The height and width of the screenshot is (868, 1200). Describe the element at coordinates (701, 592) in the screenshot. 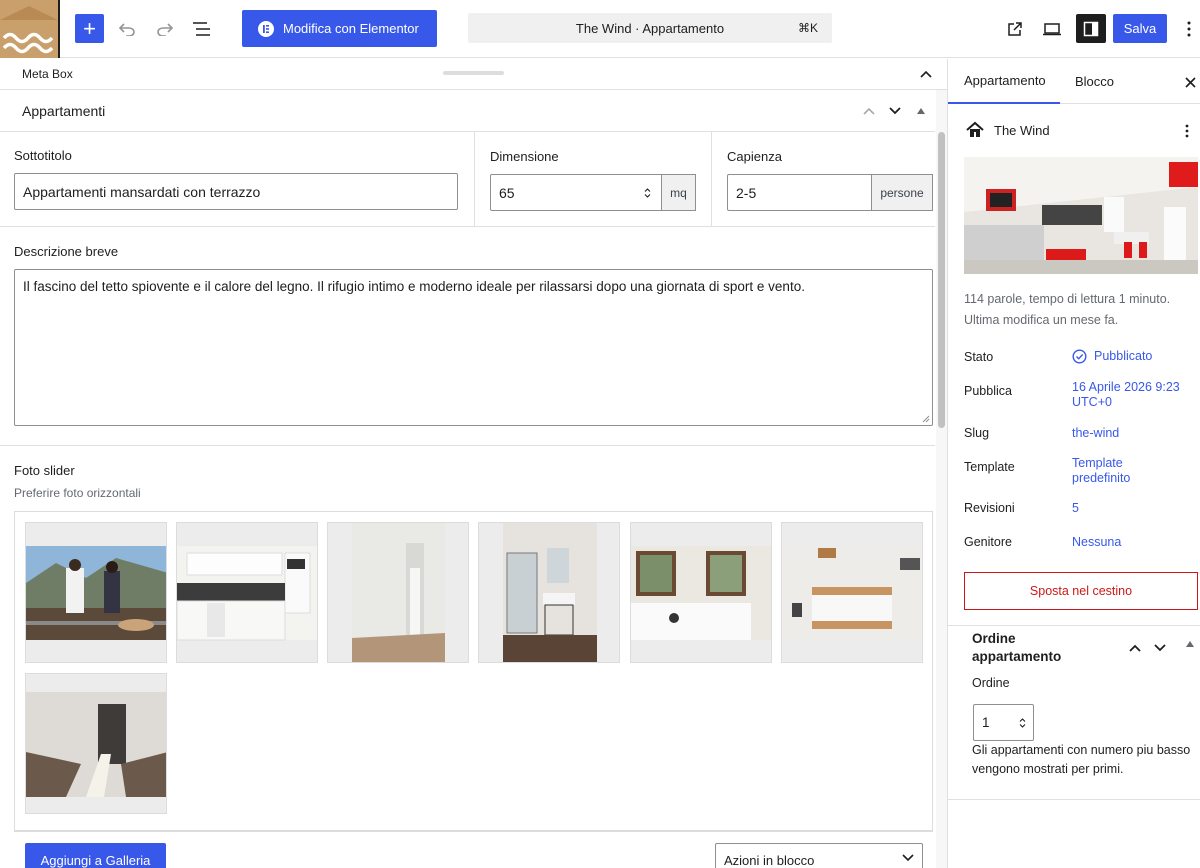

I see `gallery-thumb-bedroom-window` at that location.